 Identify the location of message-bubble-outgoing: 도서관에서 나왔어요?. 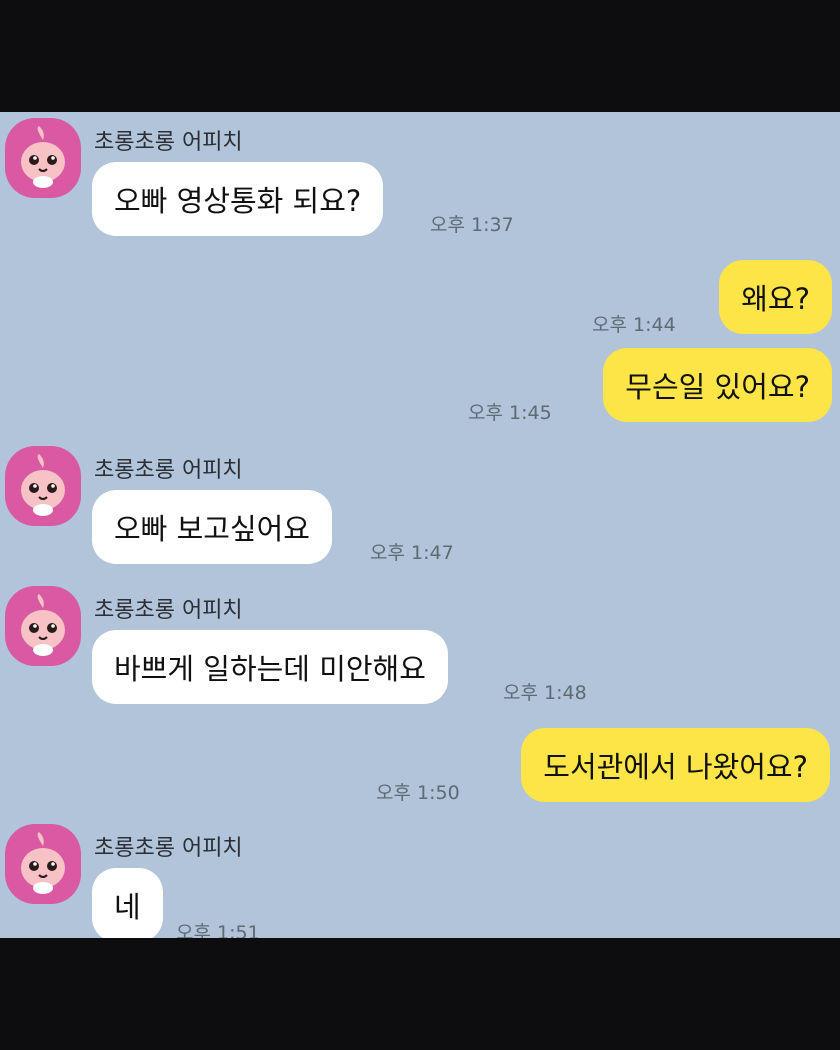
(675, 765).